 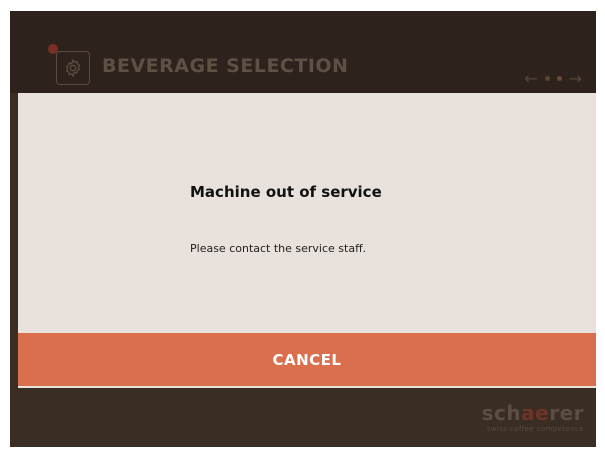 I want to click on page-navigation: ← →, so click(x=553, y=78).